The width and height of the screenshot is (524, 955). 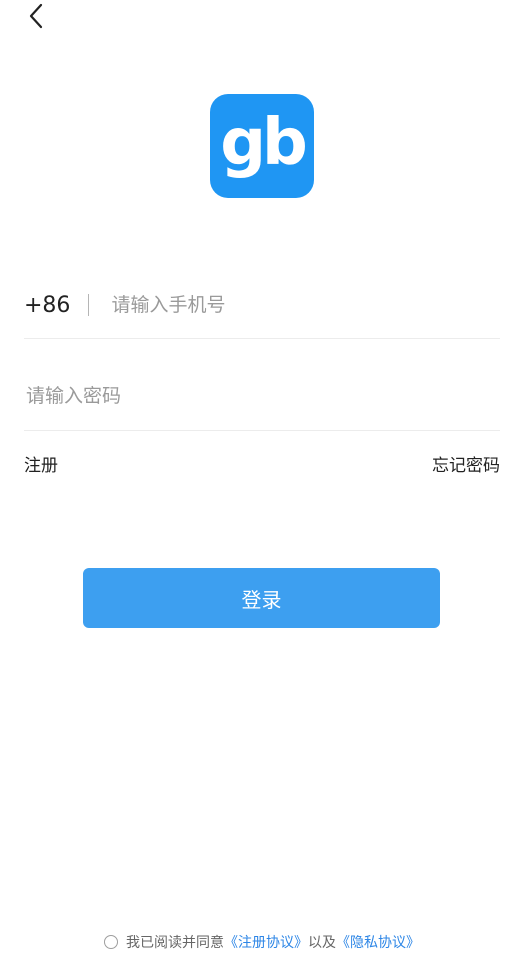 What do you see at coordinates (466, 463) in the screenshot?
I see `forgot-password-link: 忘记密码` at bounding box center [466, 463].